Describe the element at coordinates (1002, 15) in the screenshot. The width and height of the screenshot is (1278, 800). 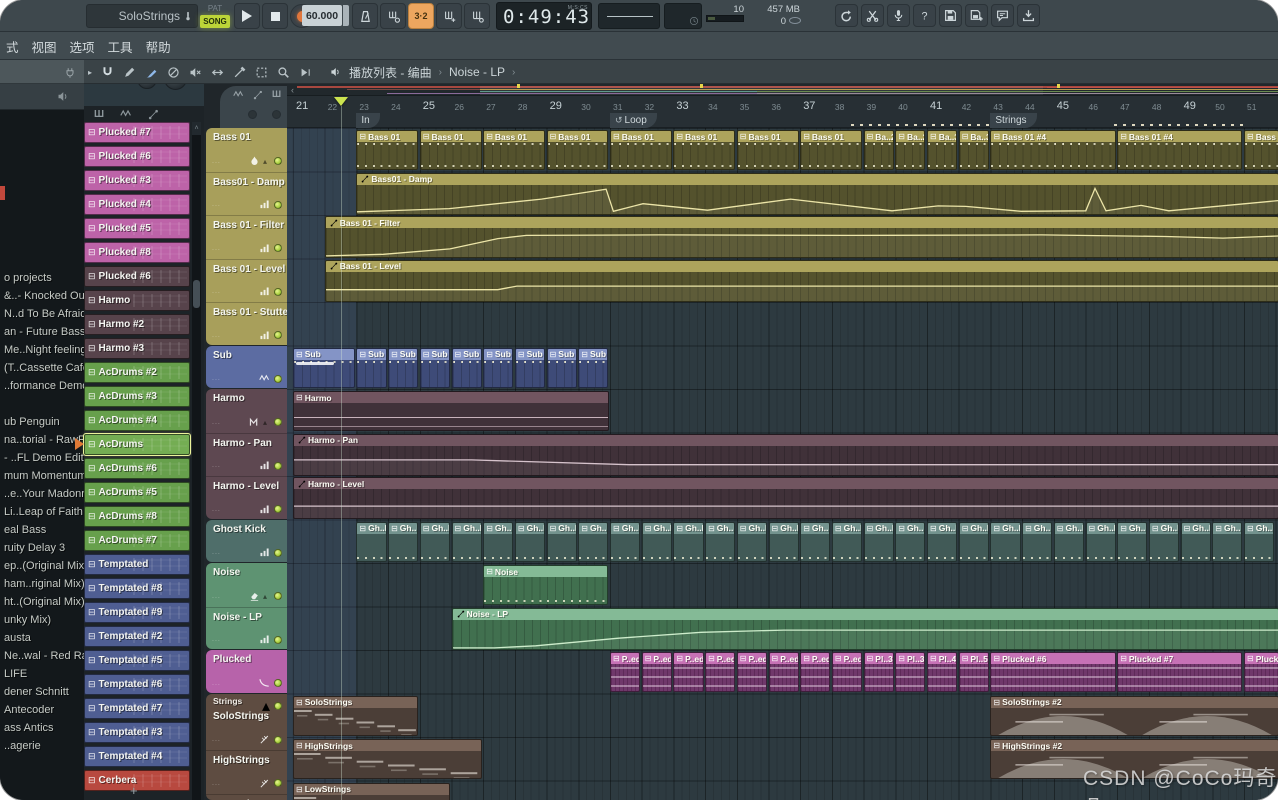
I see `feedback-button` at that location.